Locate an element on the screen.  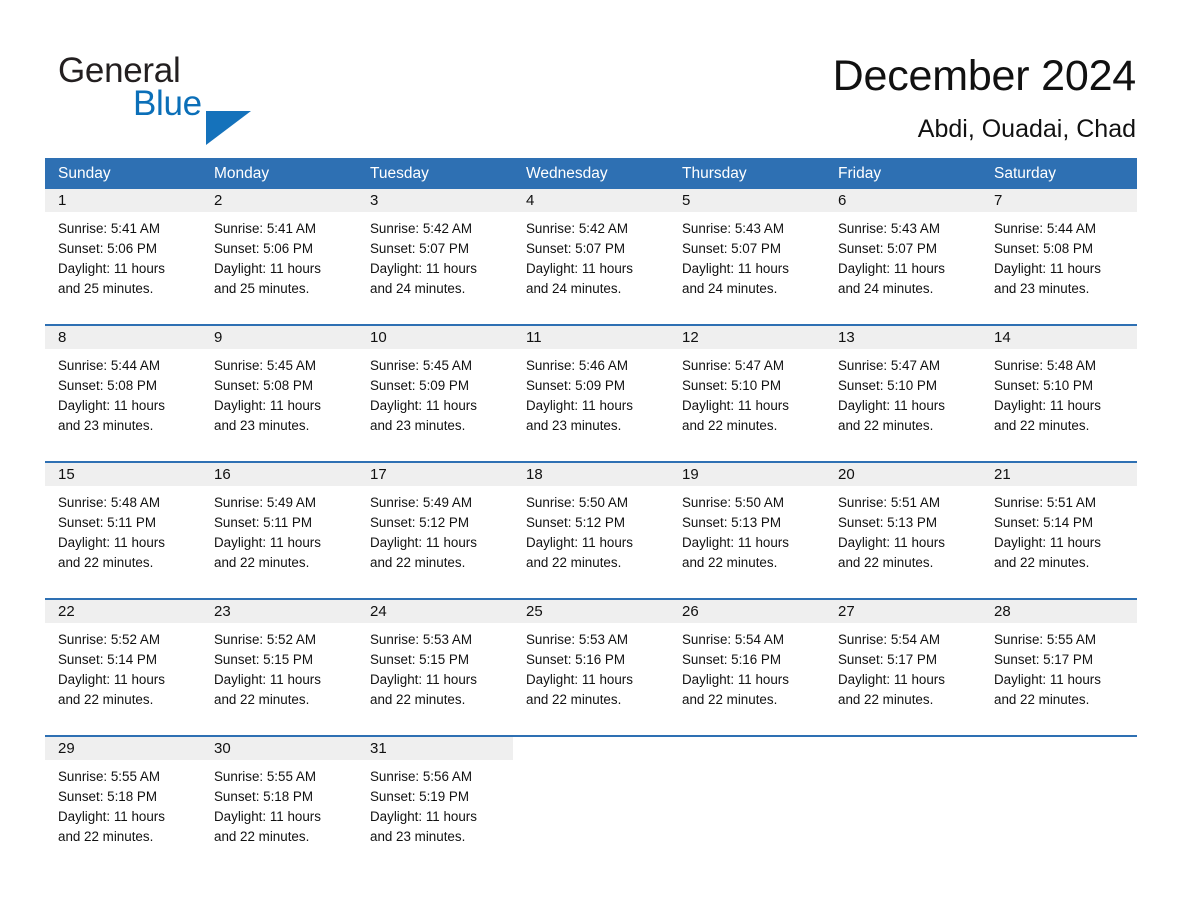
sunset-text: Sunset: 5:13 PM is located at coordinates (887, 522).